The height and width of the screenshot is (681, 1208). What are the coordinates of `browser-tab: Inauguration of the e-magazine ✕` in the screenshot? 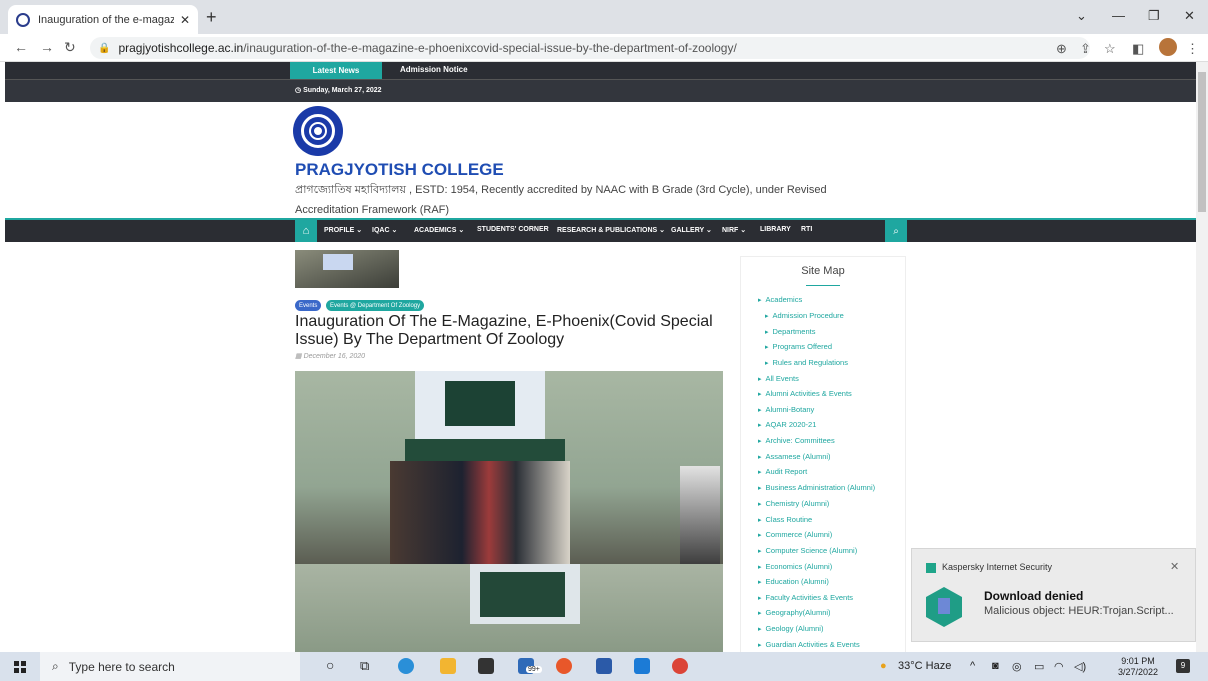 It's located at (103, 19).